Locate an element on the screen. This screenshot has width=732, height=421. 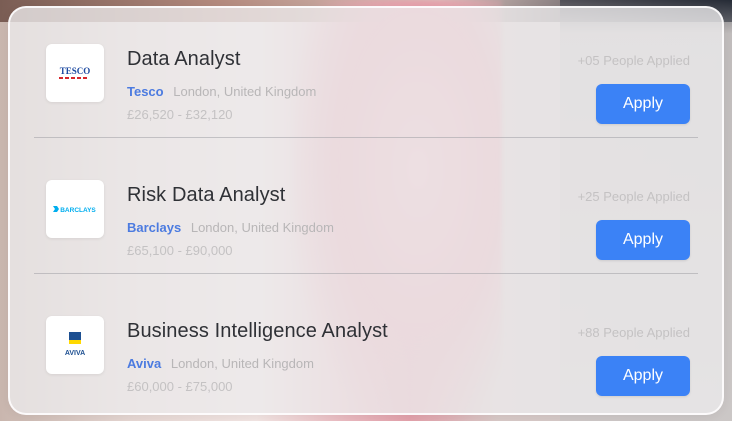
job-title: Risk Data Analyst is located at coordinates (206, 195).